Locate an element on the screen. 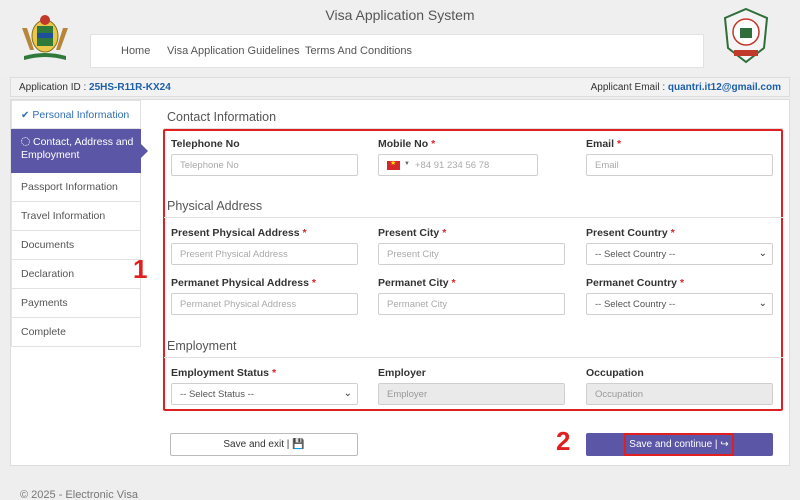 The height and width of the screenshot is (500, 800). step-contact-address-employment: Contact, Address and Employment is located at coordinates (79, 151).